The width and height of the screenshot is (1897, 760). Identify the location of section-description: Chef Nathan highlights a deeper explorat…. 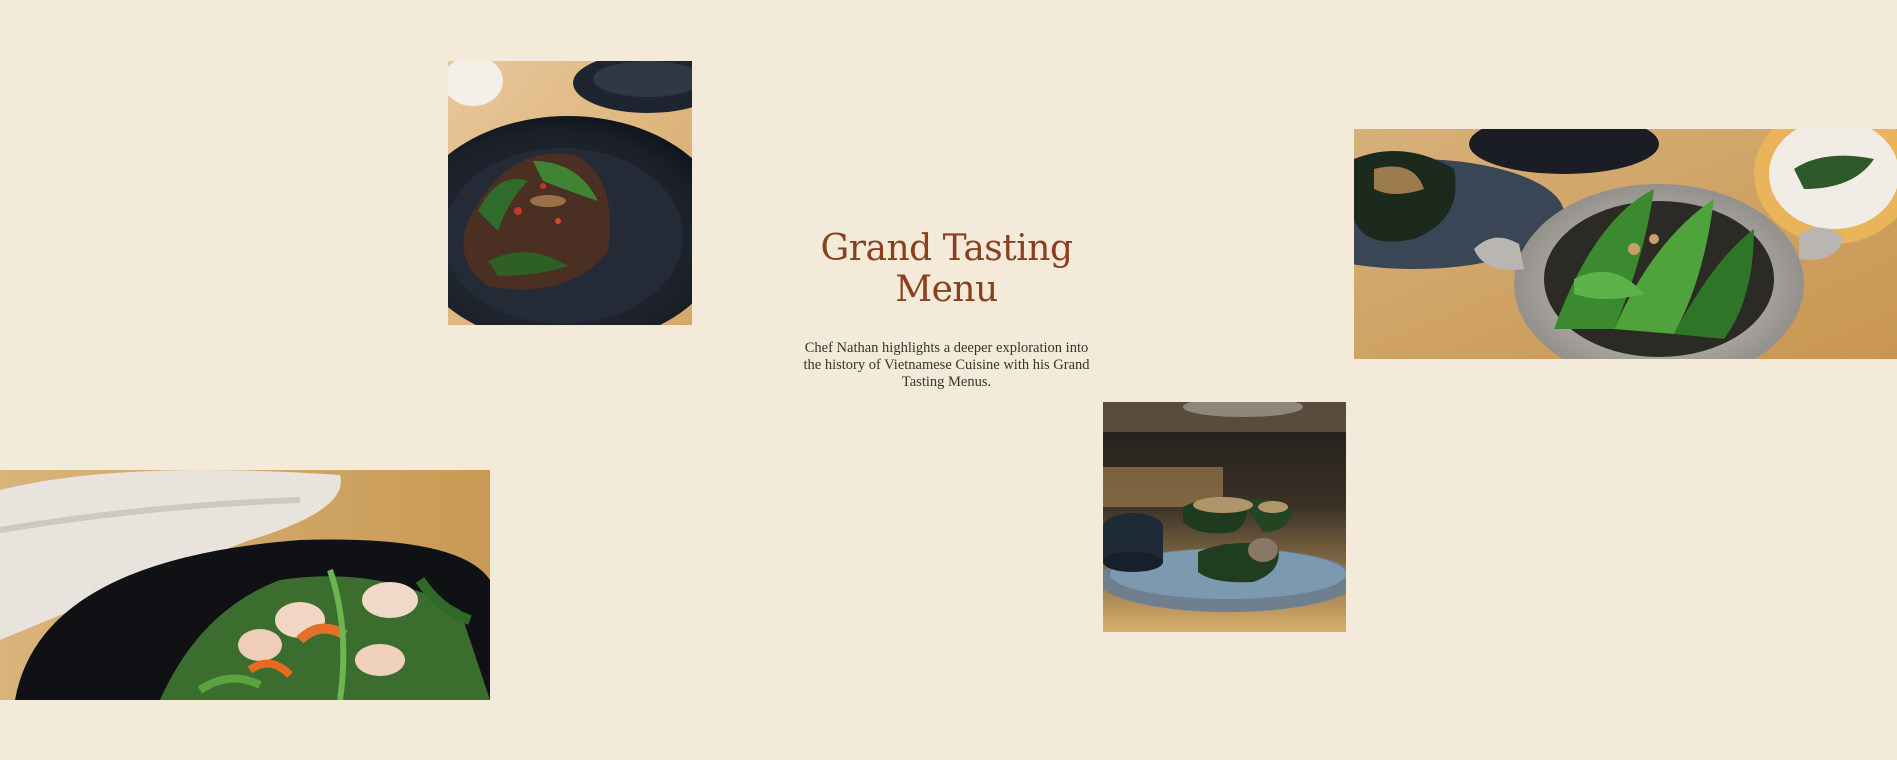
(946, 365).